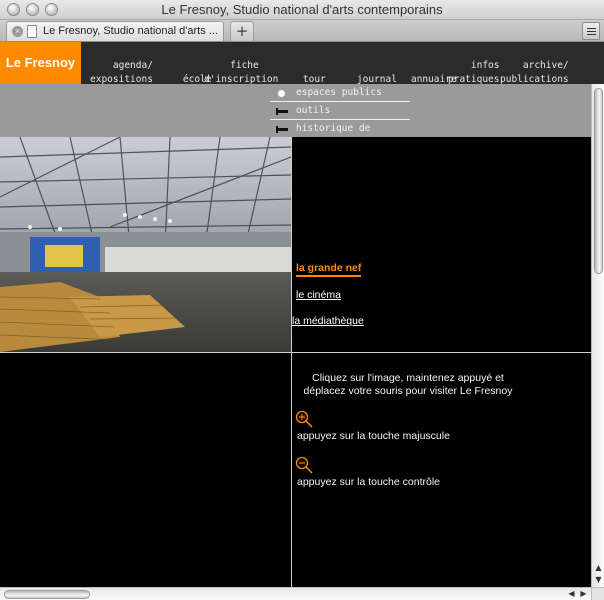 The image size is (604, 600). Describe the element at coordinates (304, 465) in the screenshot. I see `zoom-out-icon` at that location.